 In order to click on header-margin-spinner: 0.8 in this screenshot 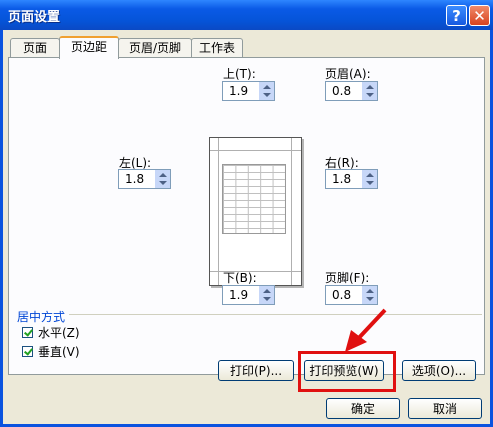, I will do `click(351, 91)`.